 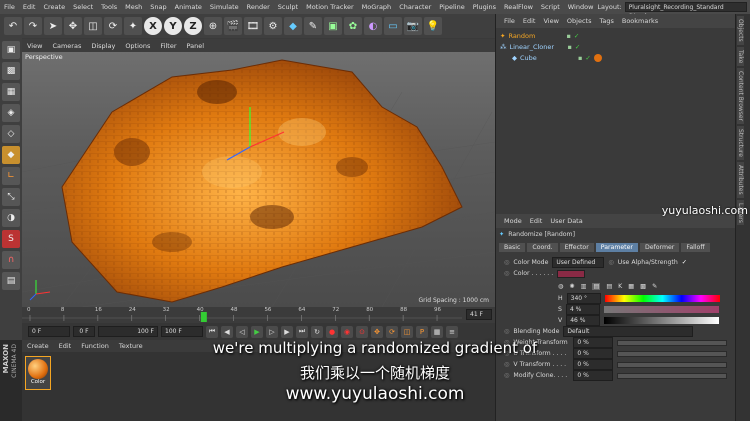 I want to click on texture-mode-icon: ▩, so click(x=11, y=71).